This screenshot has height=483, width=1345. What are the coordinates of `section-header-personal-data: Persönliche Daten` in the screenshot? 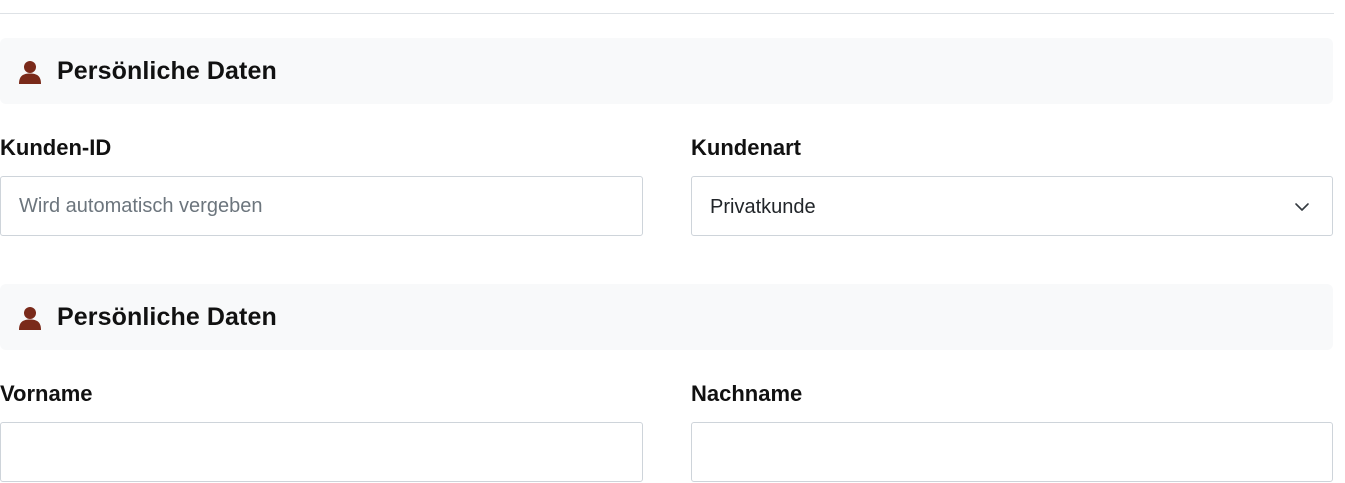 It's located at (666, 71).